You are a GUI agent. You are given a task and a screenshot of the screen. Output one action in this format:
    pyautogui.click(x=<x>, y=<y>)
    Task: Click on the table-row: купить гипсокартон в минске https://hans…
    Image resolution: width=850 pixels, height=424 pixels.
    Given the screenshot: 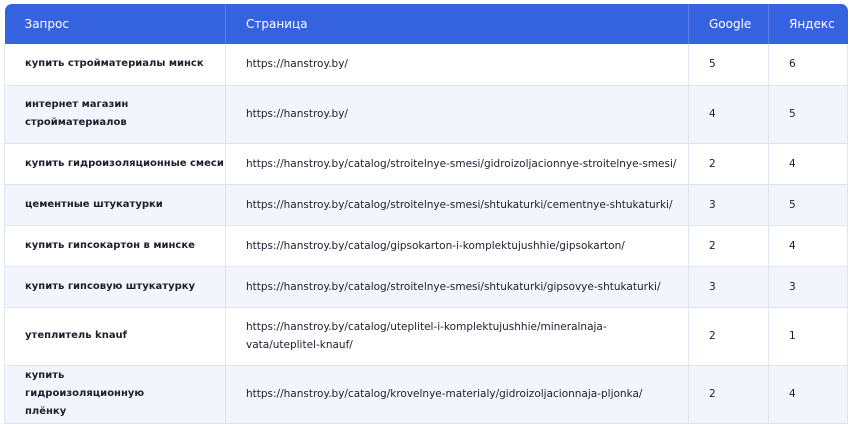 What is the action you would take?
    pyautogui.click(x=426, y=246)
    